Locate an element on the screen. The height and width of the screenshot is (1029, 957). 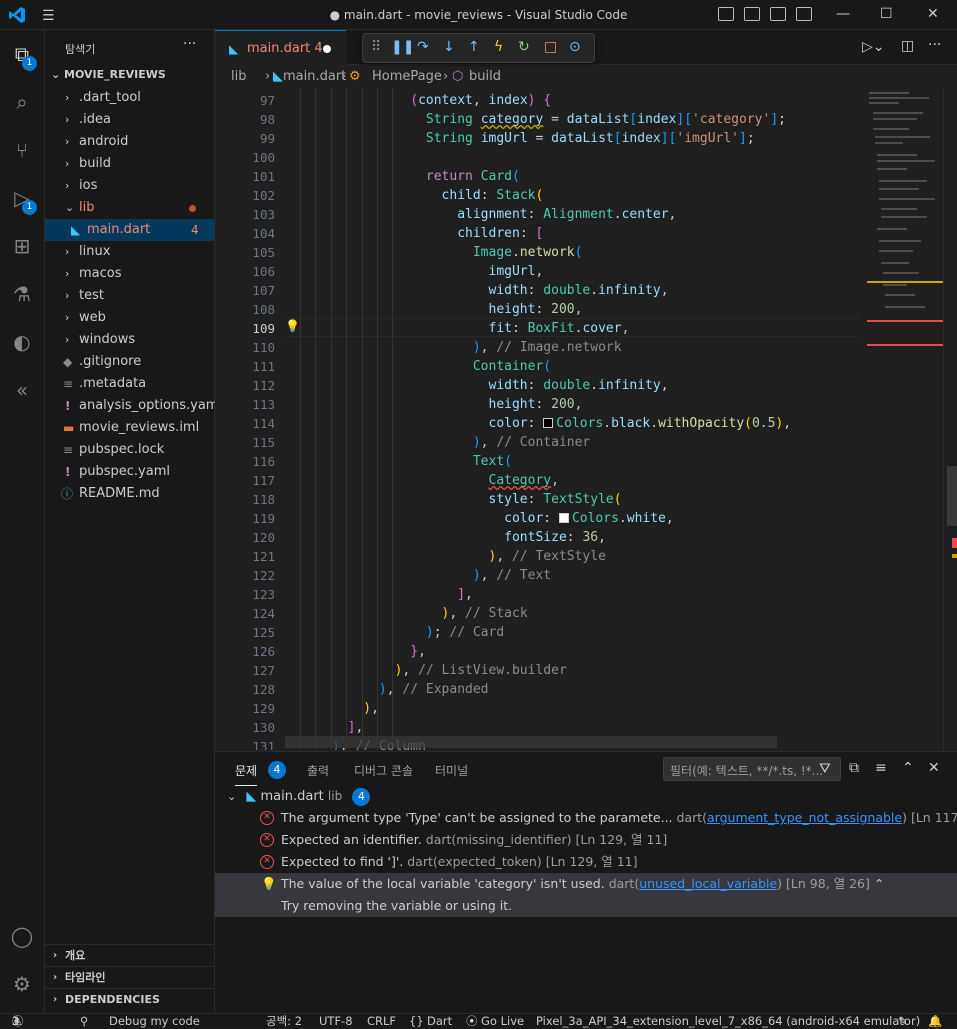
close-window-icon: ✕ is located at coordinates (933, 14).